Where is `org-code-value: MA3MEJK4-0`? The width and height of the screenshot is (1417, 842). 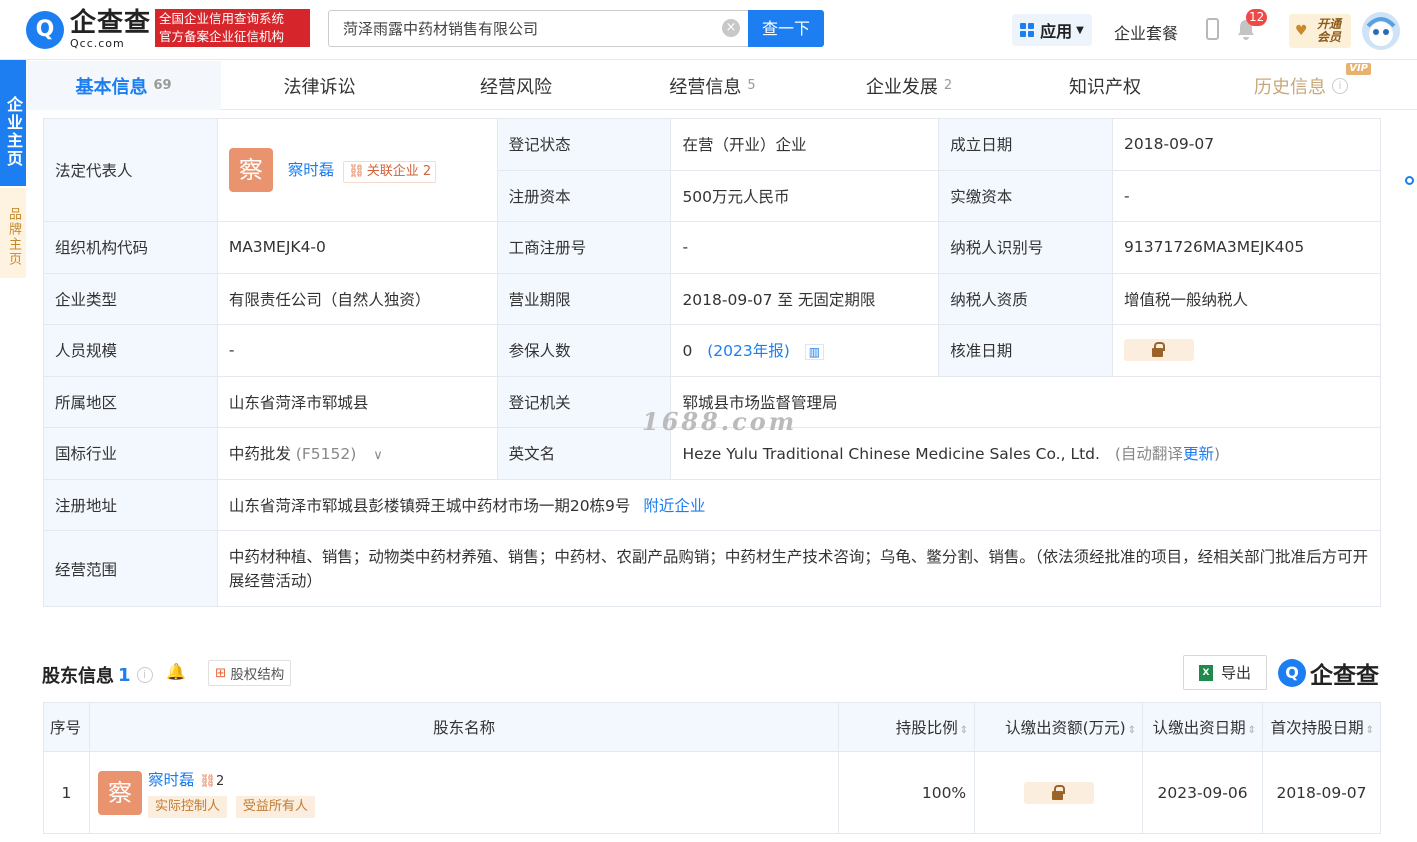
org-code-value: MA3MEJK4-0 is located at coordinates (357, 247).